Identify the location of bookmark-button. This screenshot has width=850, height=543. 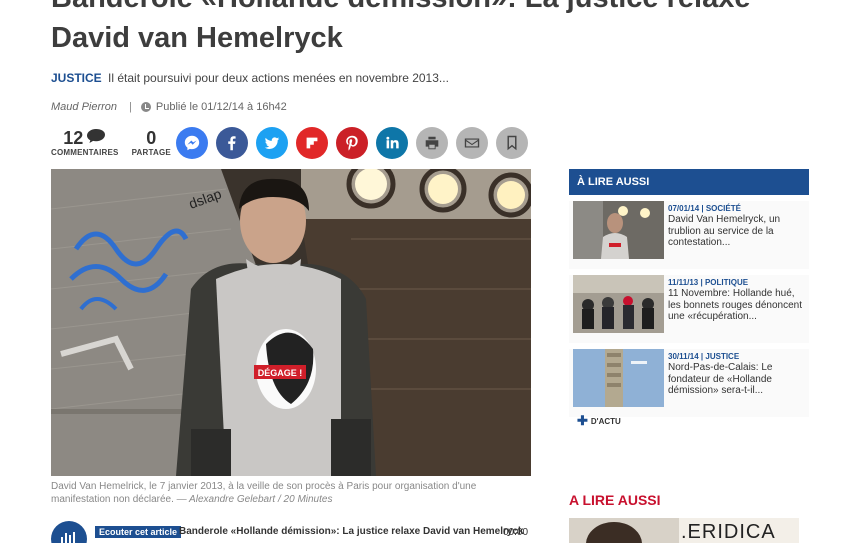
(512, 143).